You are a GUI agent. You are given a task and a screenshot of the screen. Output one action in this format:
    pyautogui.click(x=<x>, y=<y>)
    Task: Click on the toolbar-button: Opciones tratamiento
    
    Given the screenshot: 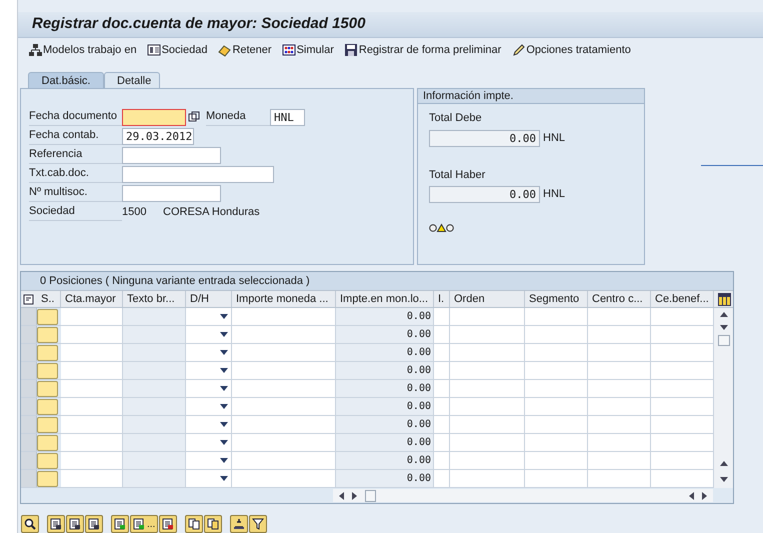 What is the action you would take?
    pyautogui.click(x=571, y=50)
    